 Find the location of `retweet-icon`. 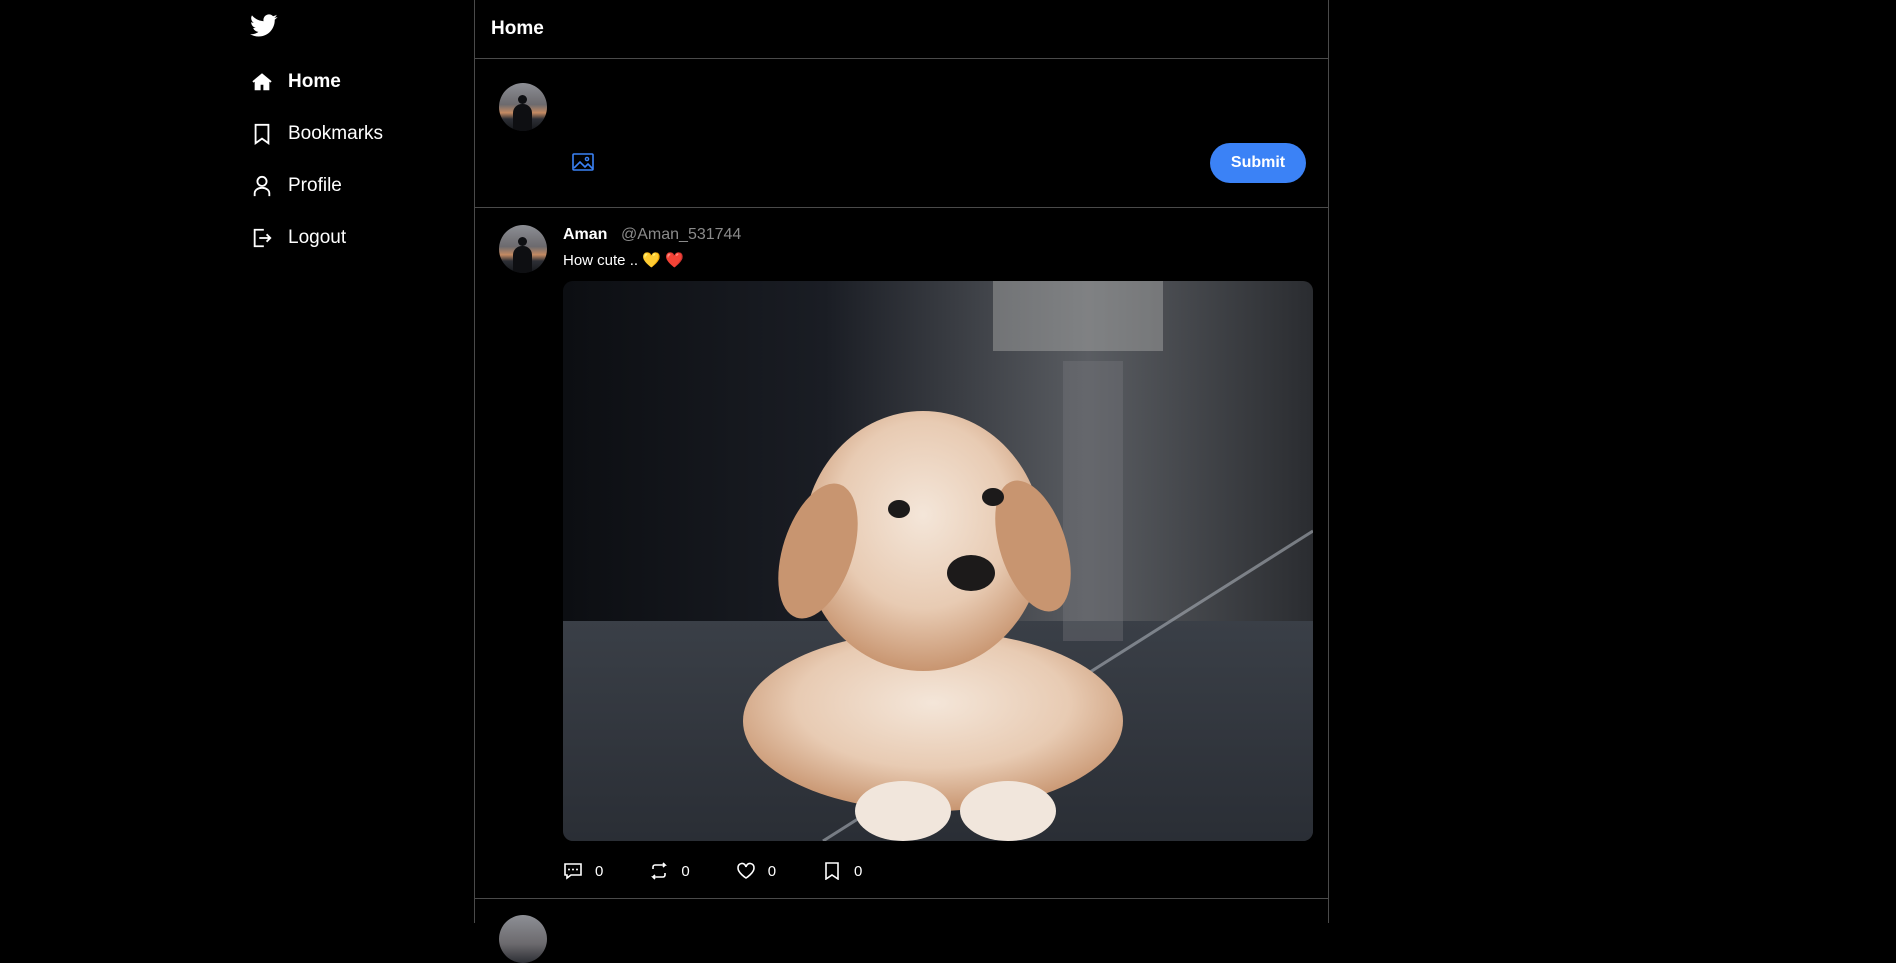

retweet-icon is located at coordinates (659, 871).